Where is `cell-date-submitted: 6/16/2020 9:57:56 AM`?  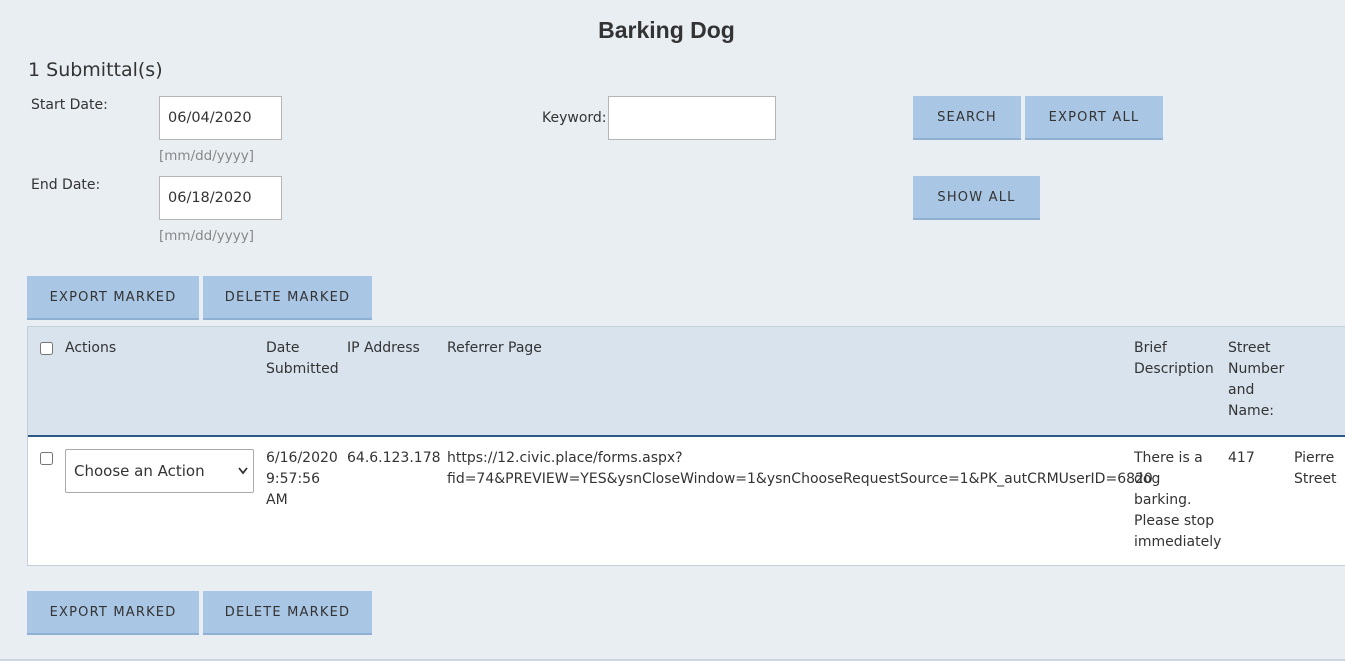
cell-date-submitted: 6/16/2020 9:57:56 AM is located at coordinates (302, 479).